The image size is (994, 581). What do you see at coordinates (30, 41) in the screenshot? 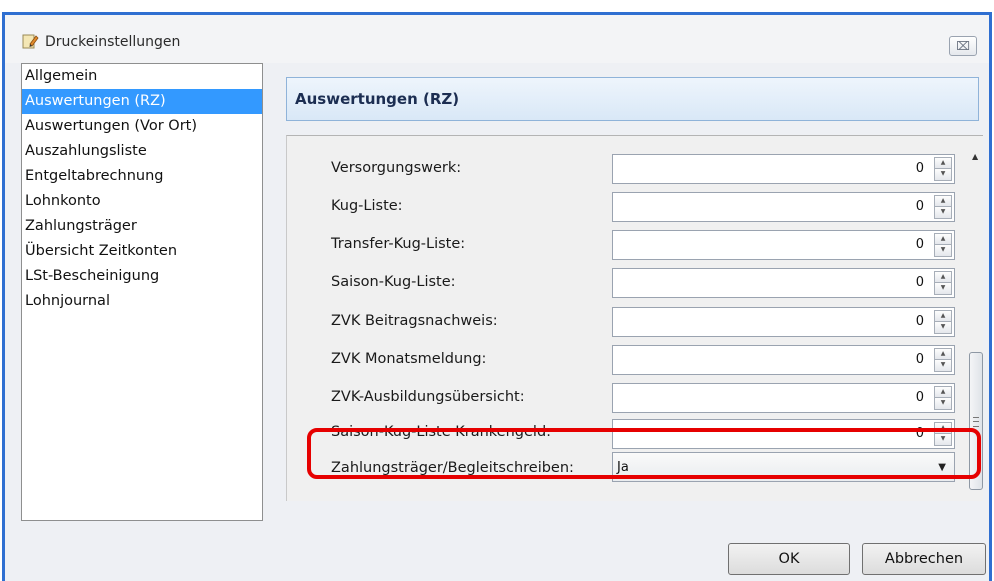
I see `edit-document-icon` at bounding box center [30, 41].